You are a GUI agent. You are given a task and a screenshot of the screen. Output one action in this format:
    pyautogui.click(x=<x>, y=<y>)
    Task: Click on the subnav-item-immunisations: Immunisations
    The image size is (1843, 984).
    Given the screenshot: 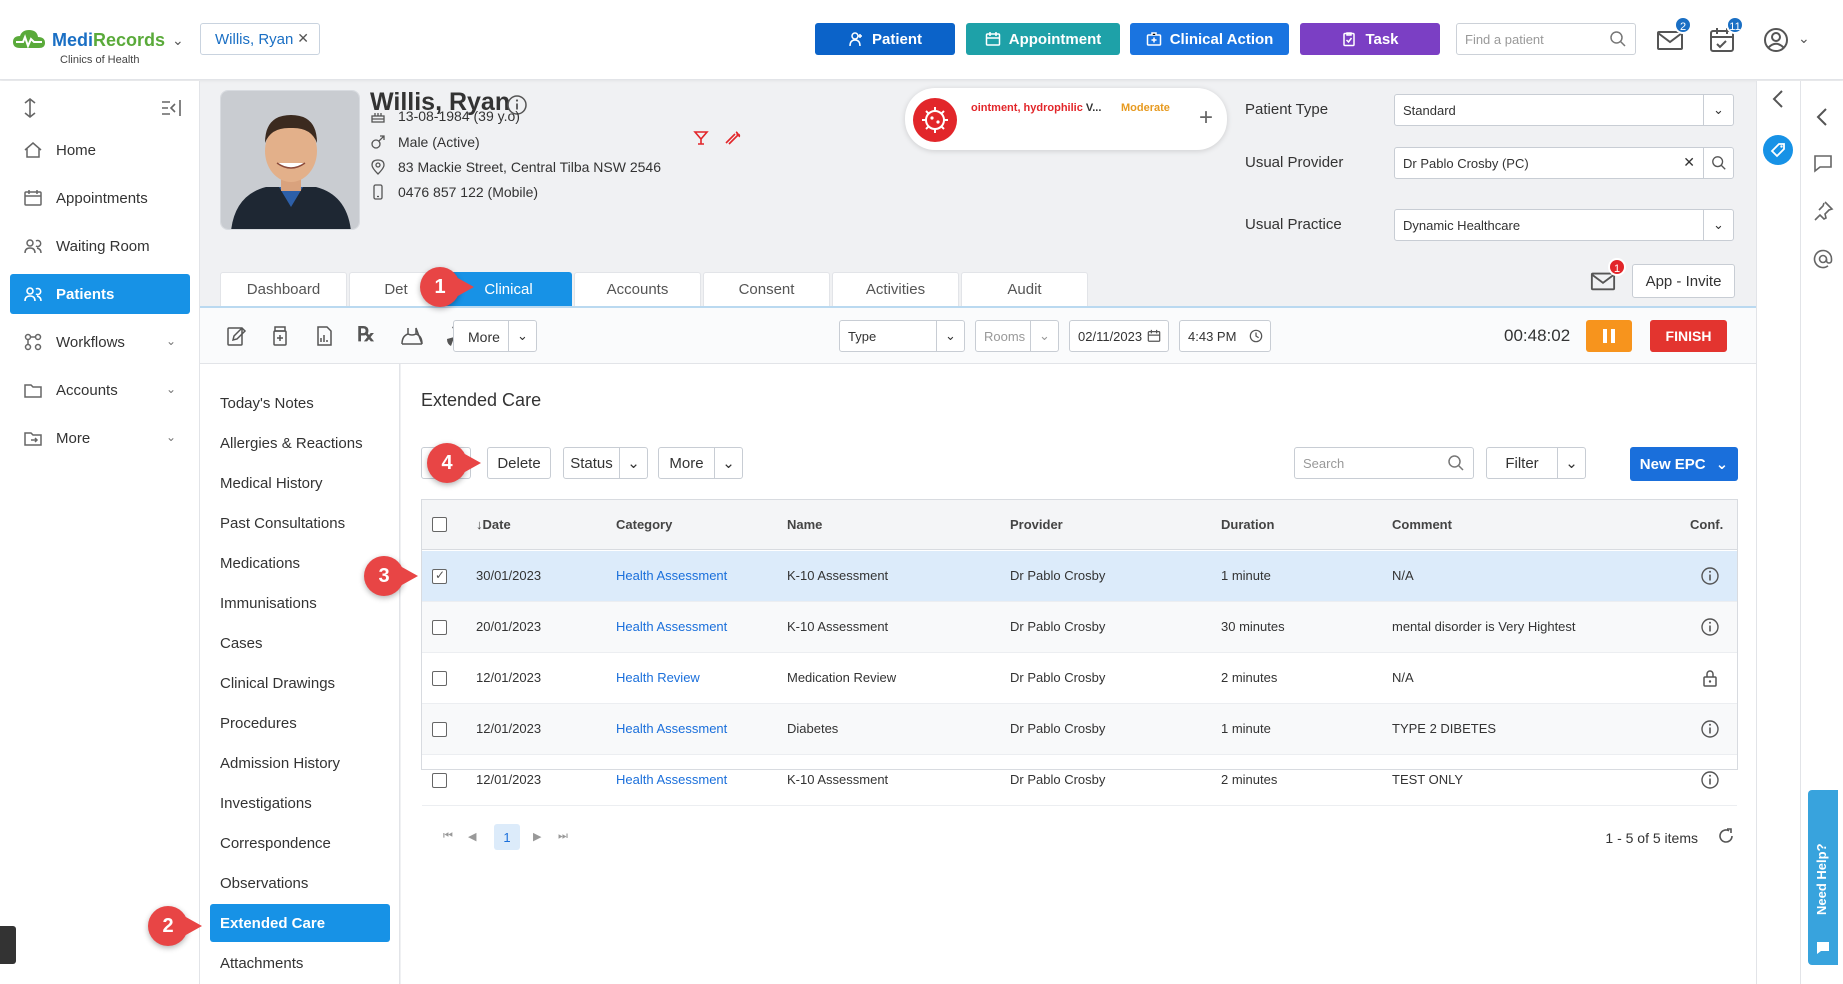 What is the action you would take?
    pyautogui.click(x=300, y=603)
    